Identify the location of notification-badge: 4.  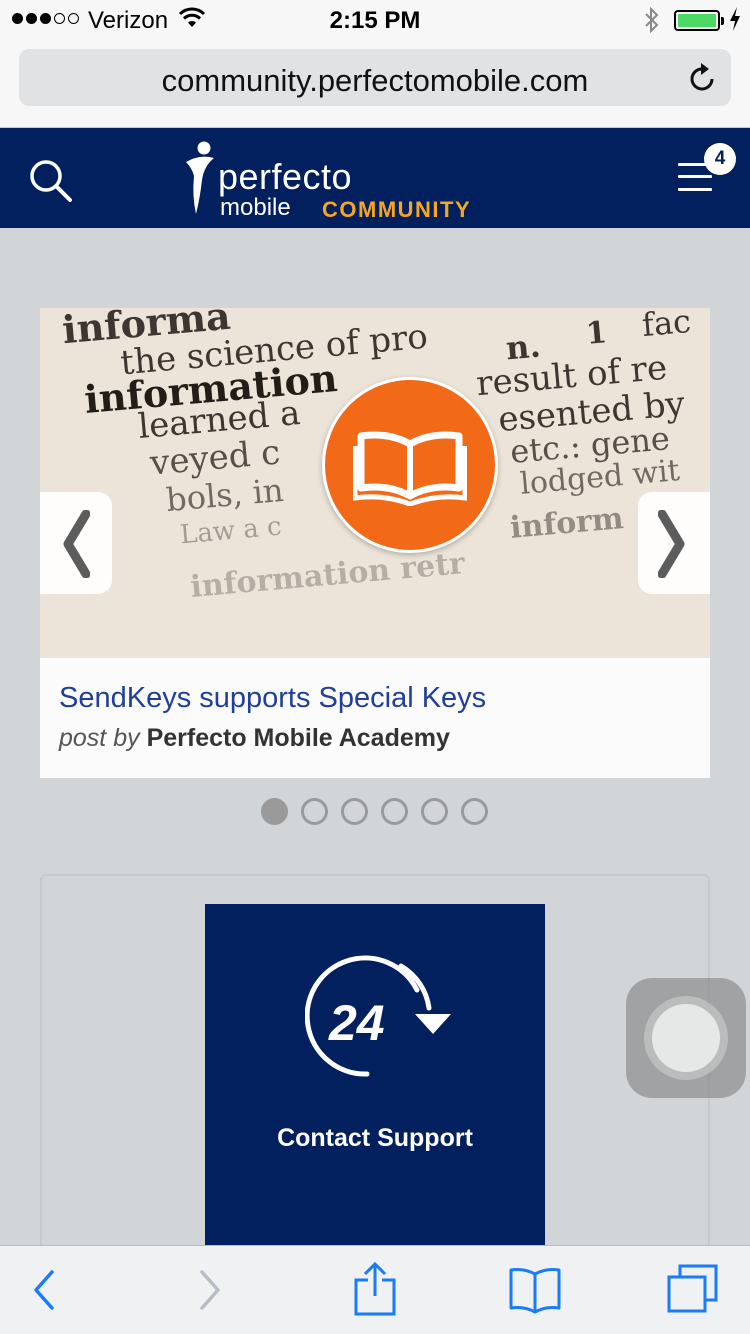
(720, 159).